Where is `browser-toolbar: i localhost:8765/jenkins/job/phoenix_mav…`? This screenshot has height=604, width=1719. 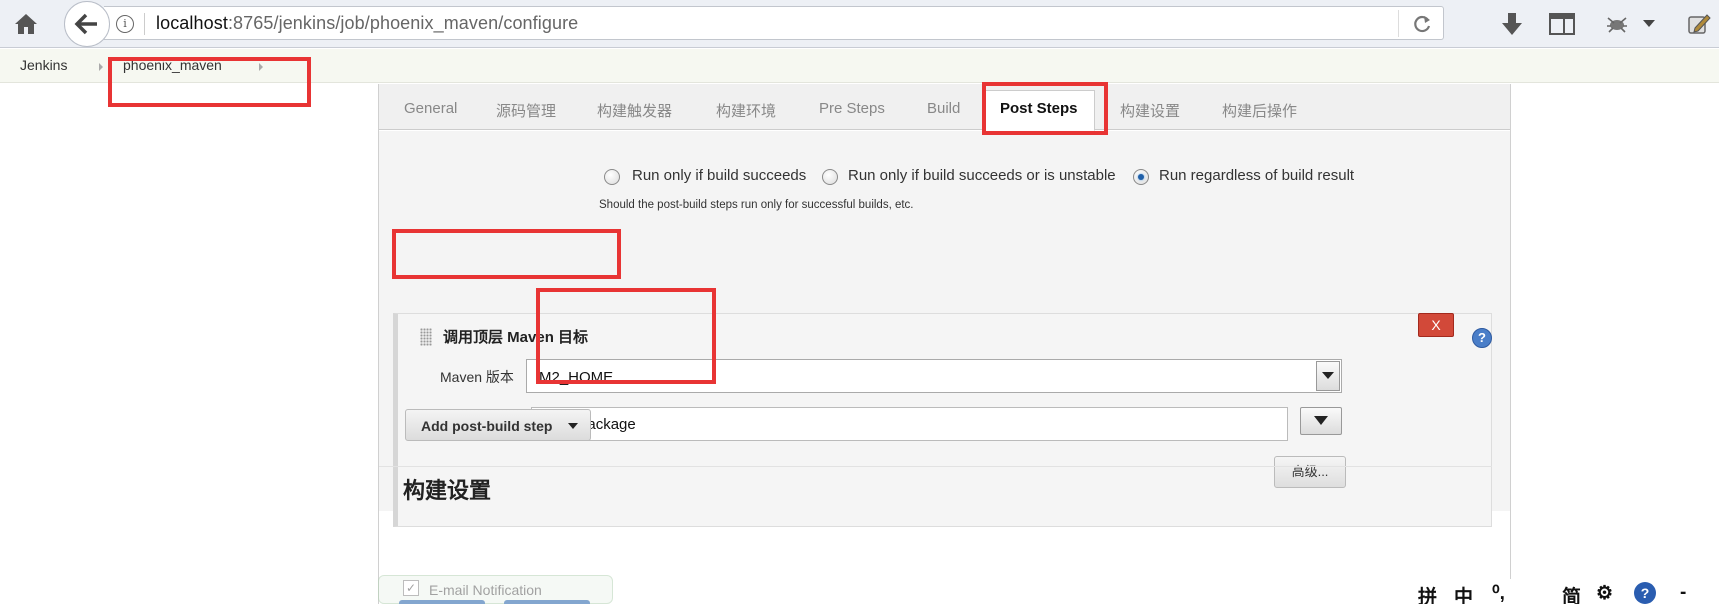 browser-toolbar: i localhost:8765/jenkins/job/phoenix_mav… is located at coordinates (859, 24).